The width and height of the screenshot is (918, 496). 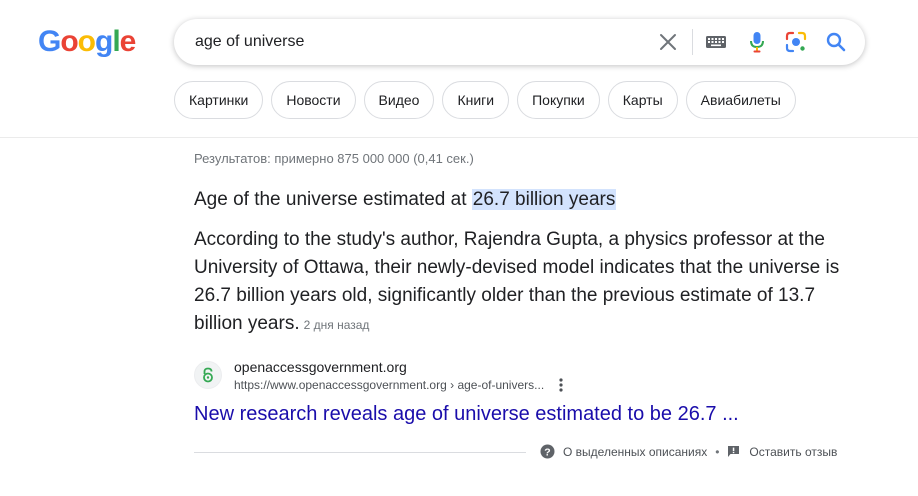 I want to click on tab-flights: Авиабилеты, so click(x=740, y=100).